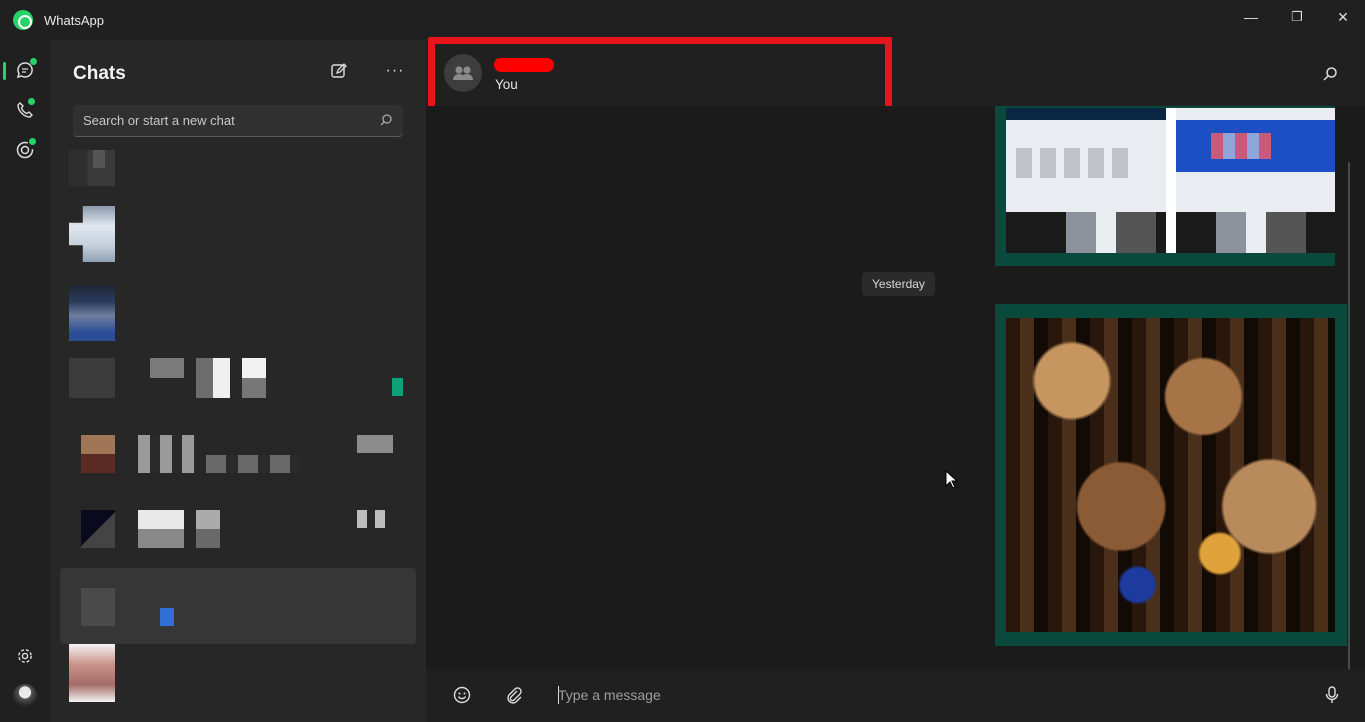 The width and height of the screenshot is (1365, 722). I want to click on emoji-icon, so click(462, 695).